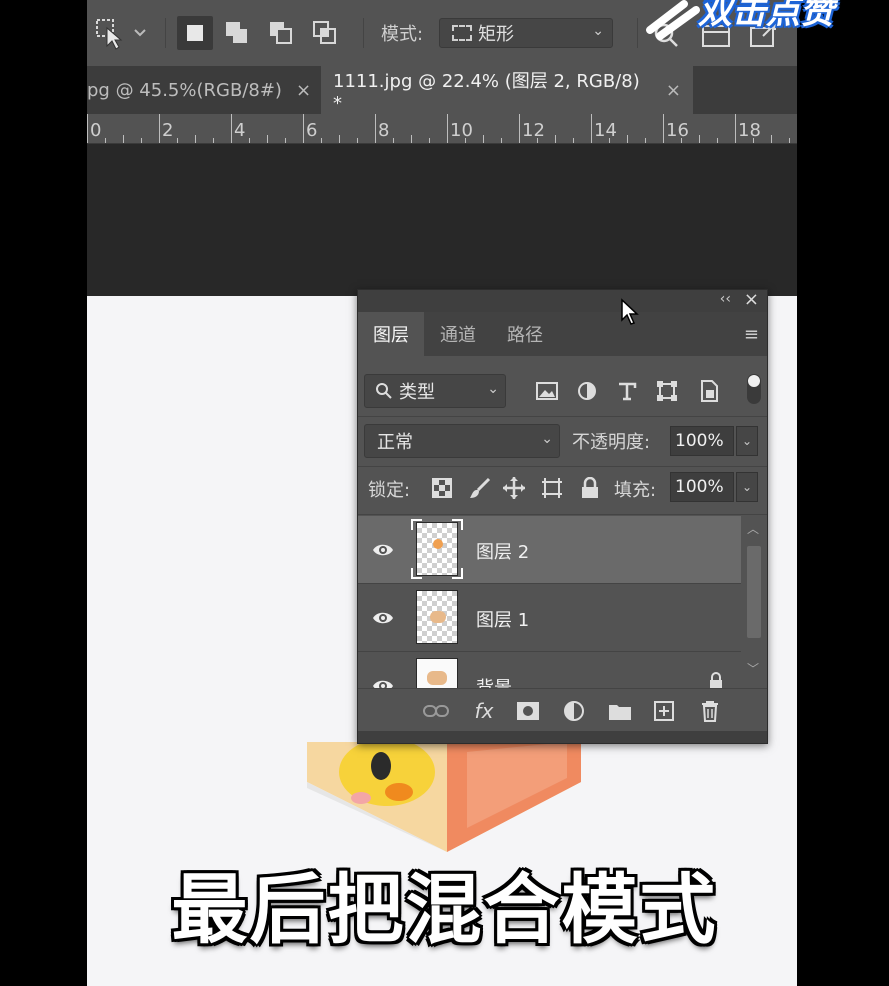  I want to click on lock-label: 锁定:, so click(389, 490).